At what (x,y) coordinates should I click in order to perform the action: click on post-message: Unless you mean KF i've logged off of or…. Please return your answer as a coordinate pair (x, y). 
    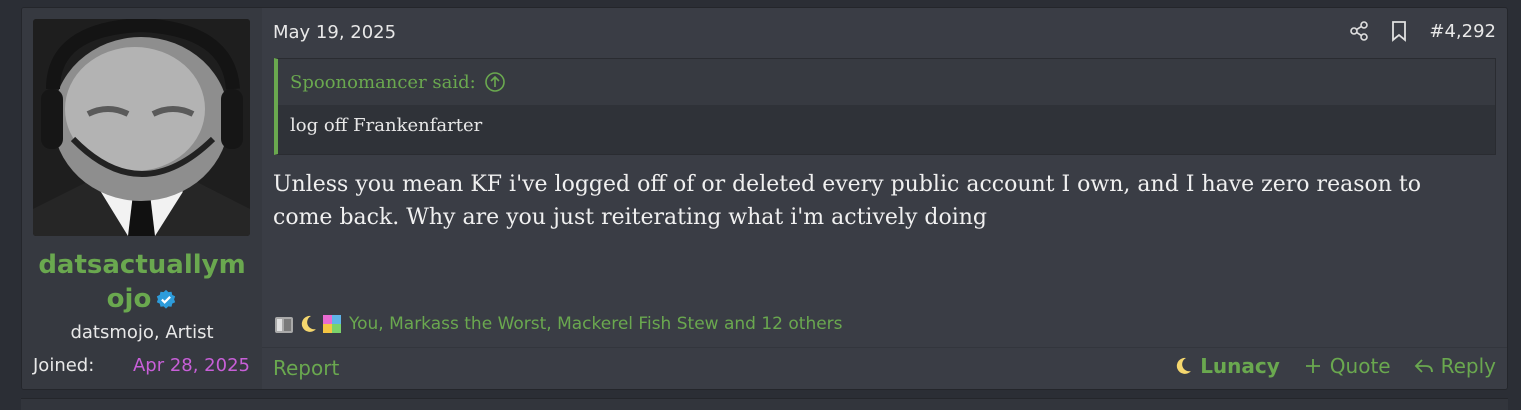
    Looking at the image, I should click on (847, 201).